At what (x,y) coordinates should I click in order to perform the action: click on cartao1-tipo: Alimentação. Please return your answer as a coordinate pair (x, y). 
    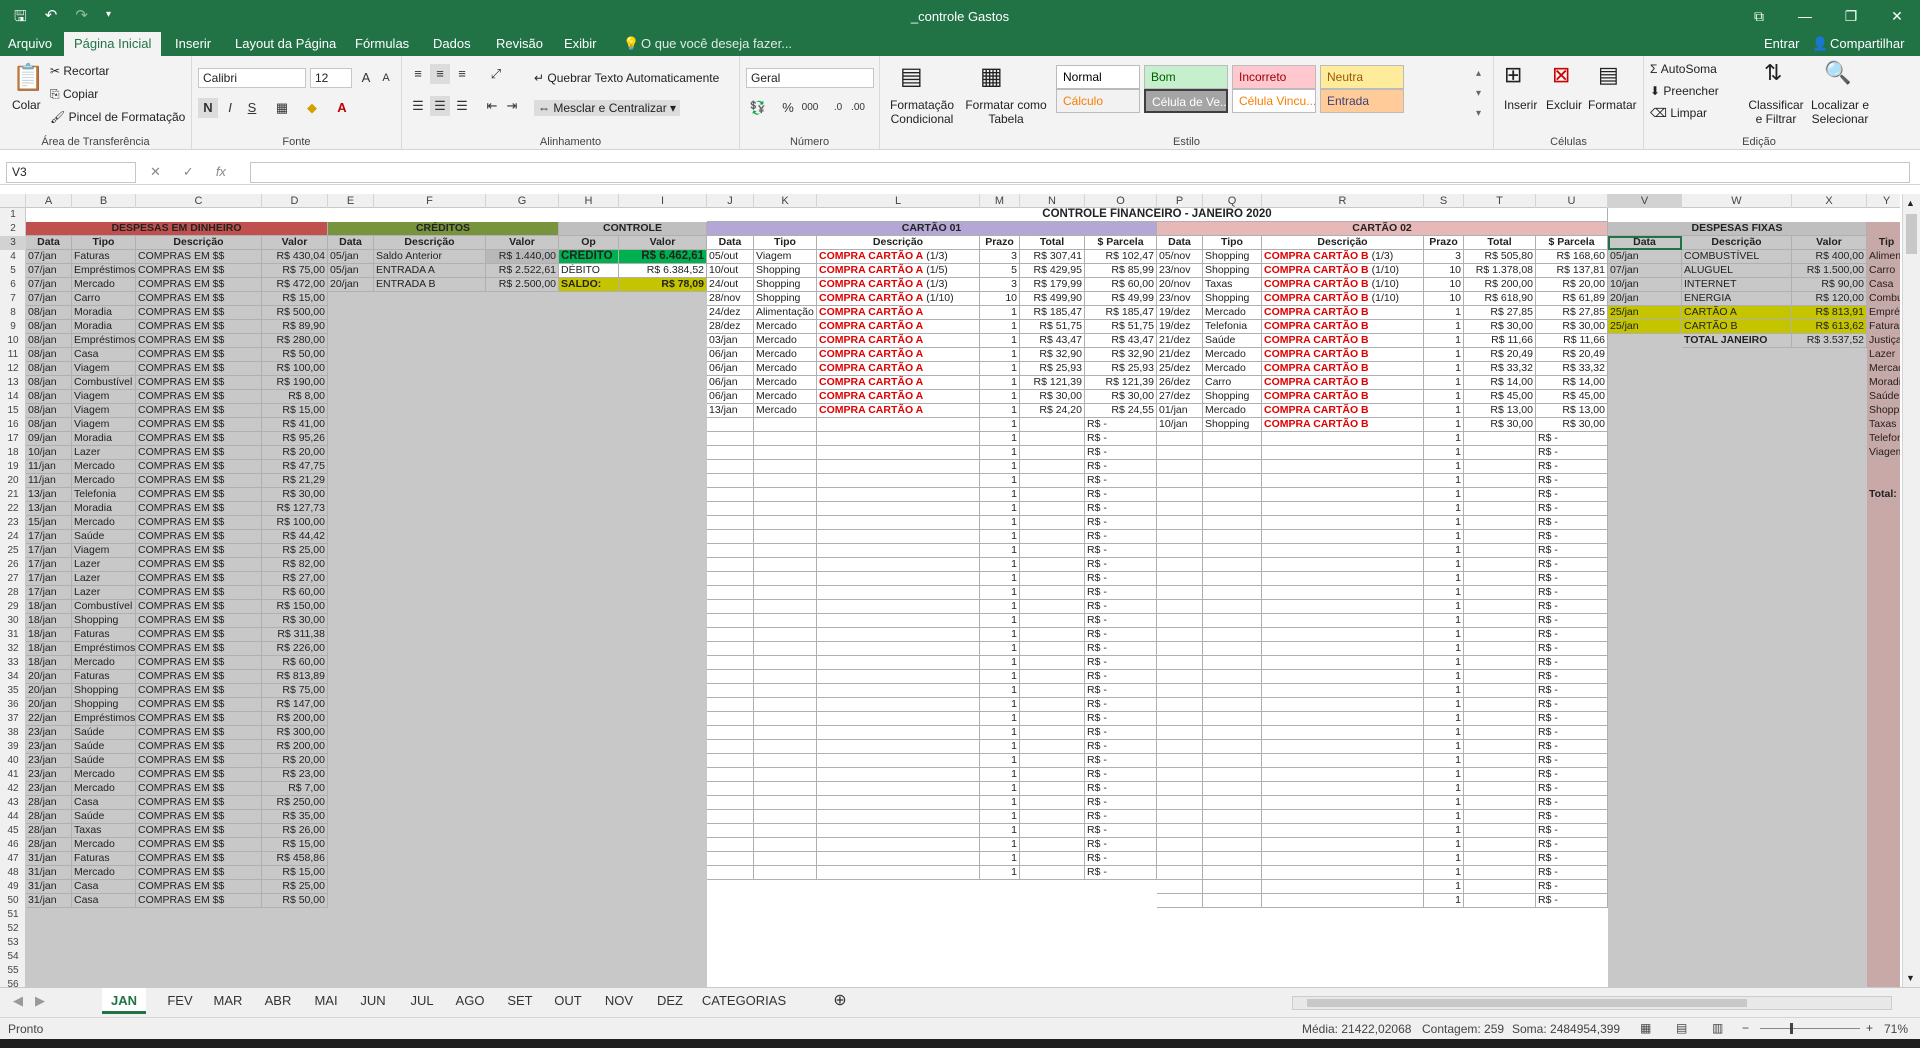
    Looking at the image, I should click on (785, 313).